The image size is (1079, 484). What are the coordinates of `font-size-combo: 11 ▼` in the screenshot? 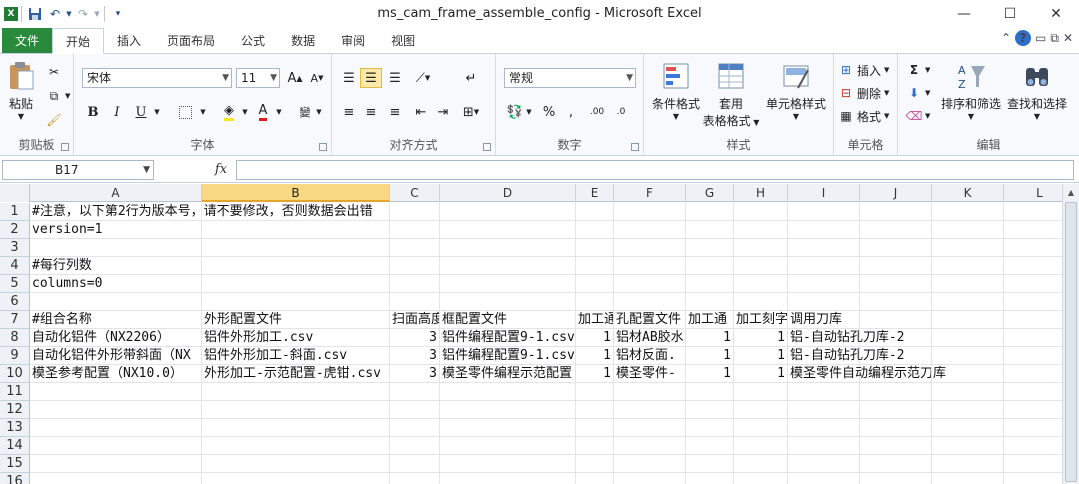 It's located at (258, 78).